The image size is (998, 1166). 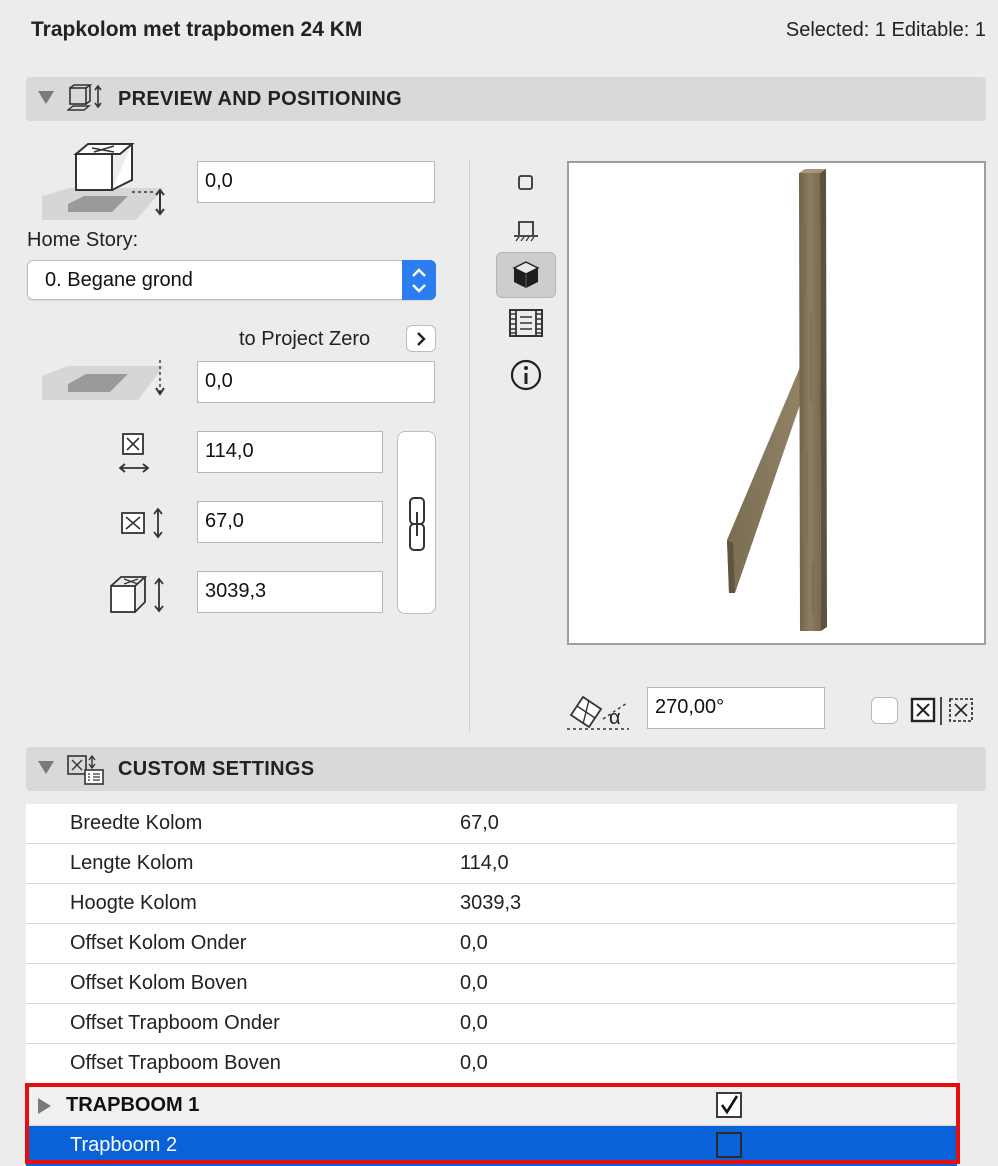 I want to click on width-field: 114,0, so click(x=290, y=452).